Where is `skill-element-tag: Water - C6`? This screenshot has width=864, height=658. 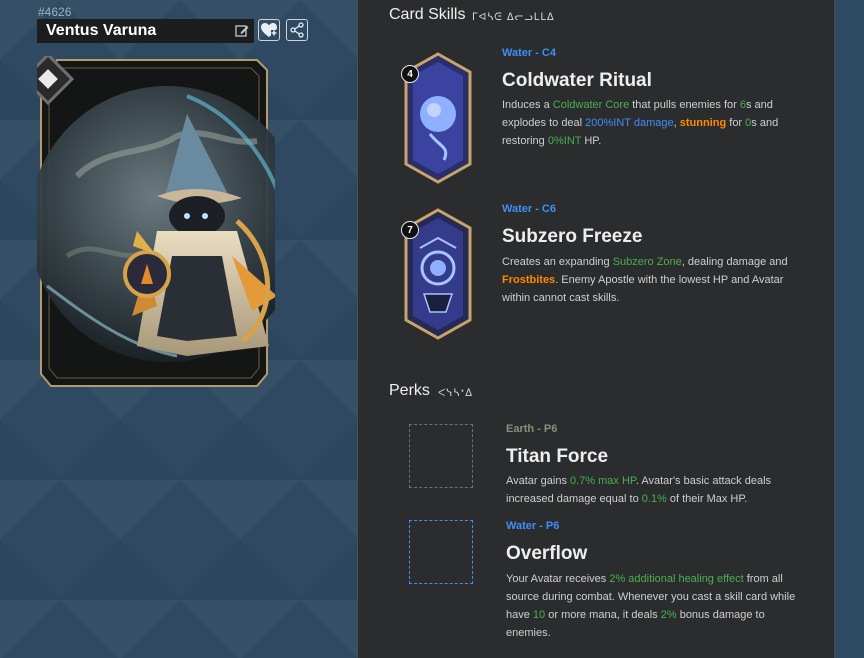 skill-element-tag: Water - C6 is located at coordinates (529, 209).